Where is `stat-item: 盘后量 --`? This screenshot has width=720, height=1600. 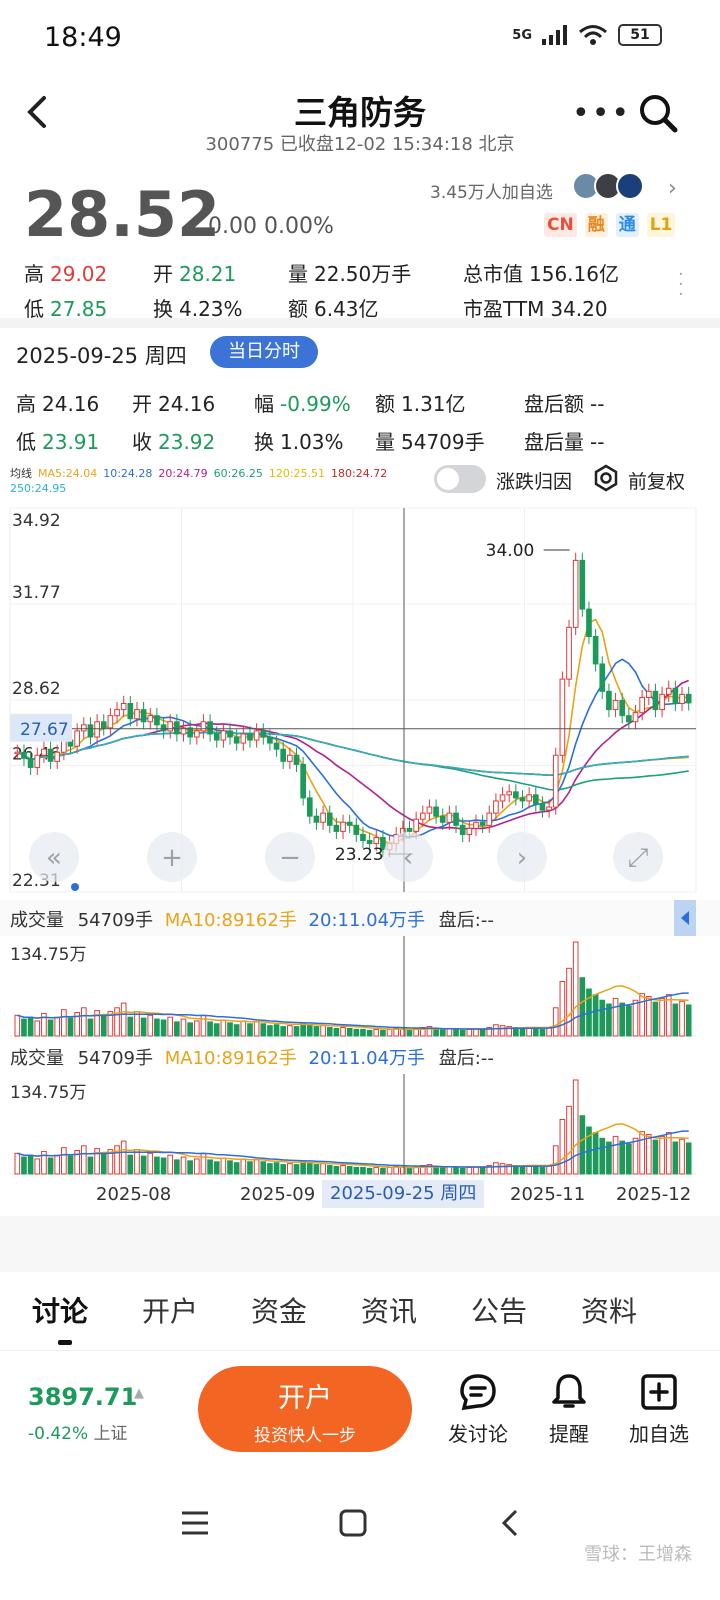
stat-item: 盘后量 -- is located at coordinates (564, 440).